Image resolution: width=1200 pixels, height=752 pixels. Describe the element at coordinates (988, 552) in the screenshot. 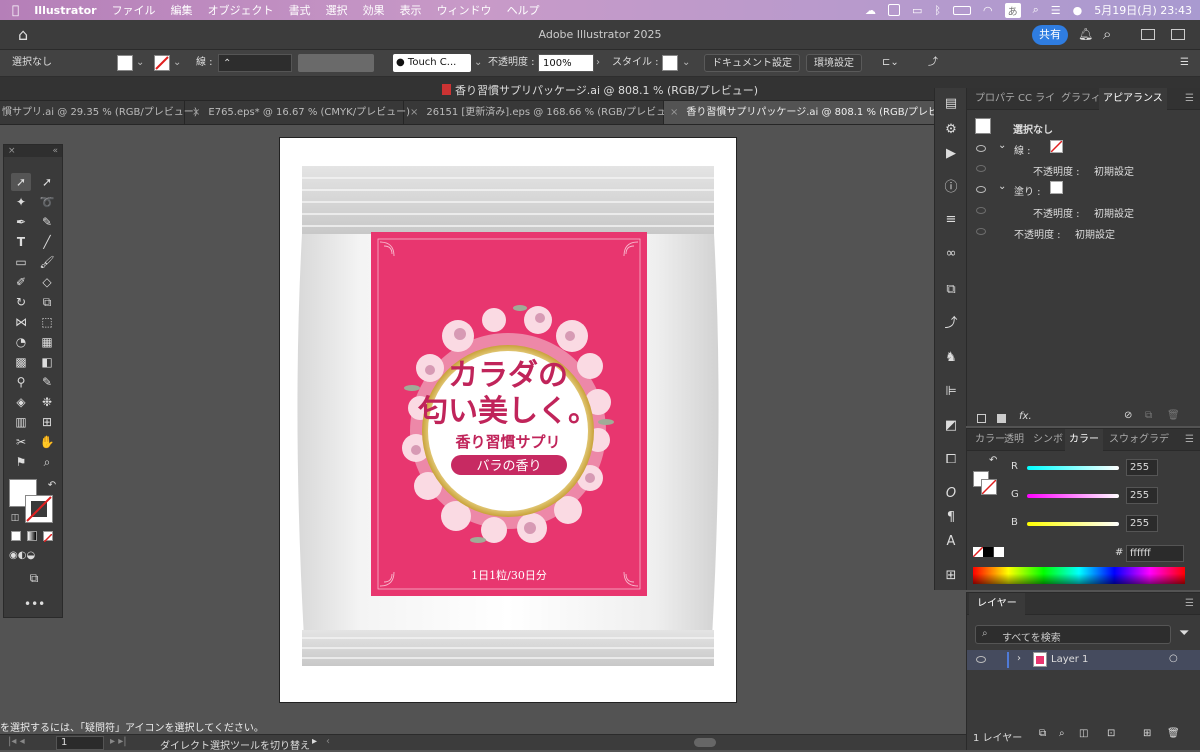

I see `black-swatch` at that location.